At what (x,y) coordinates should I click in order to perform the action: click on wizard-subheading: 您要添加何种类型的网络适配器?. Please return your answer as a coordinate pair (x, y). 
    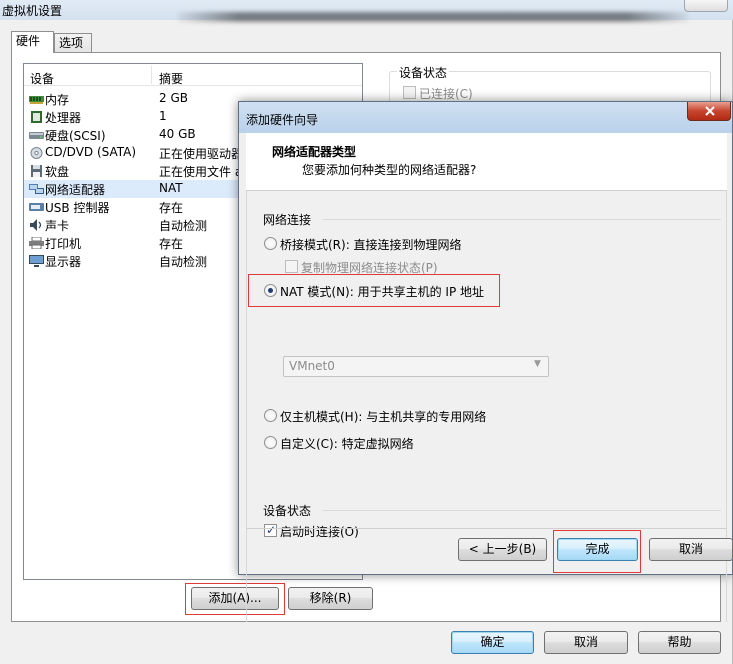
    Looking at the image, I should click on (389, 170).